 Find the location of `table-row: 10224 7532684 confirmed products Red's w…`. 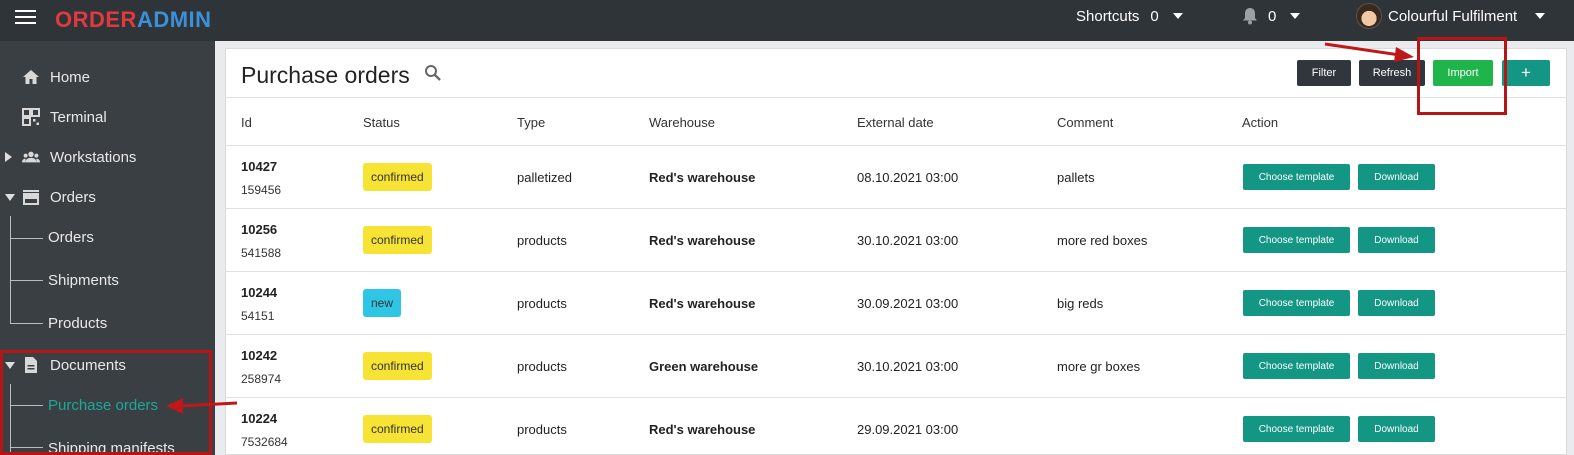

table-row: 10224 7532684 confirmed products Red's w… is located at coordinates (896, 426).